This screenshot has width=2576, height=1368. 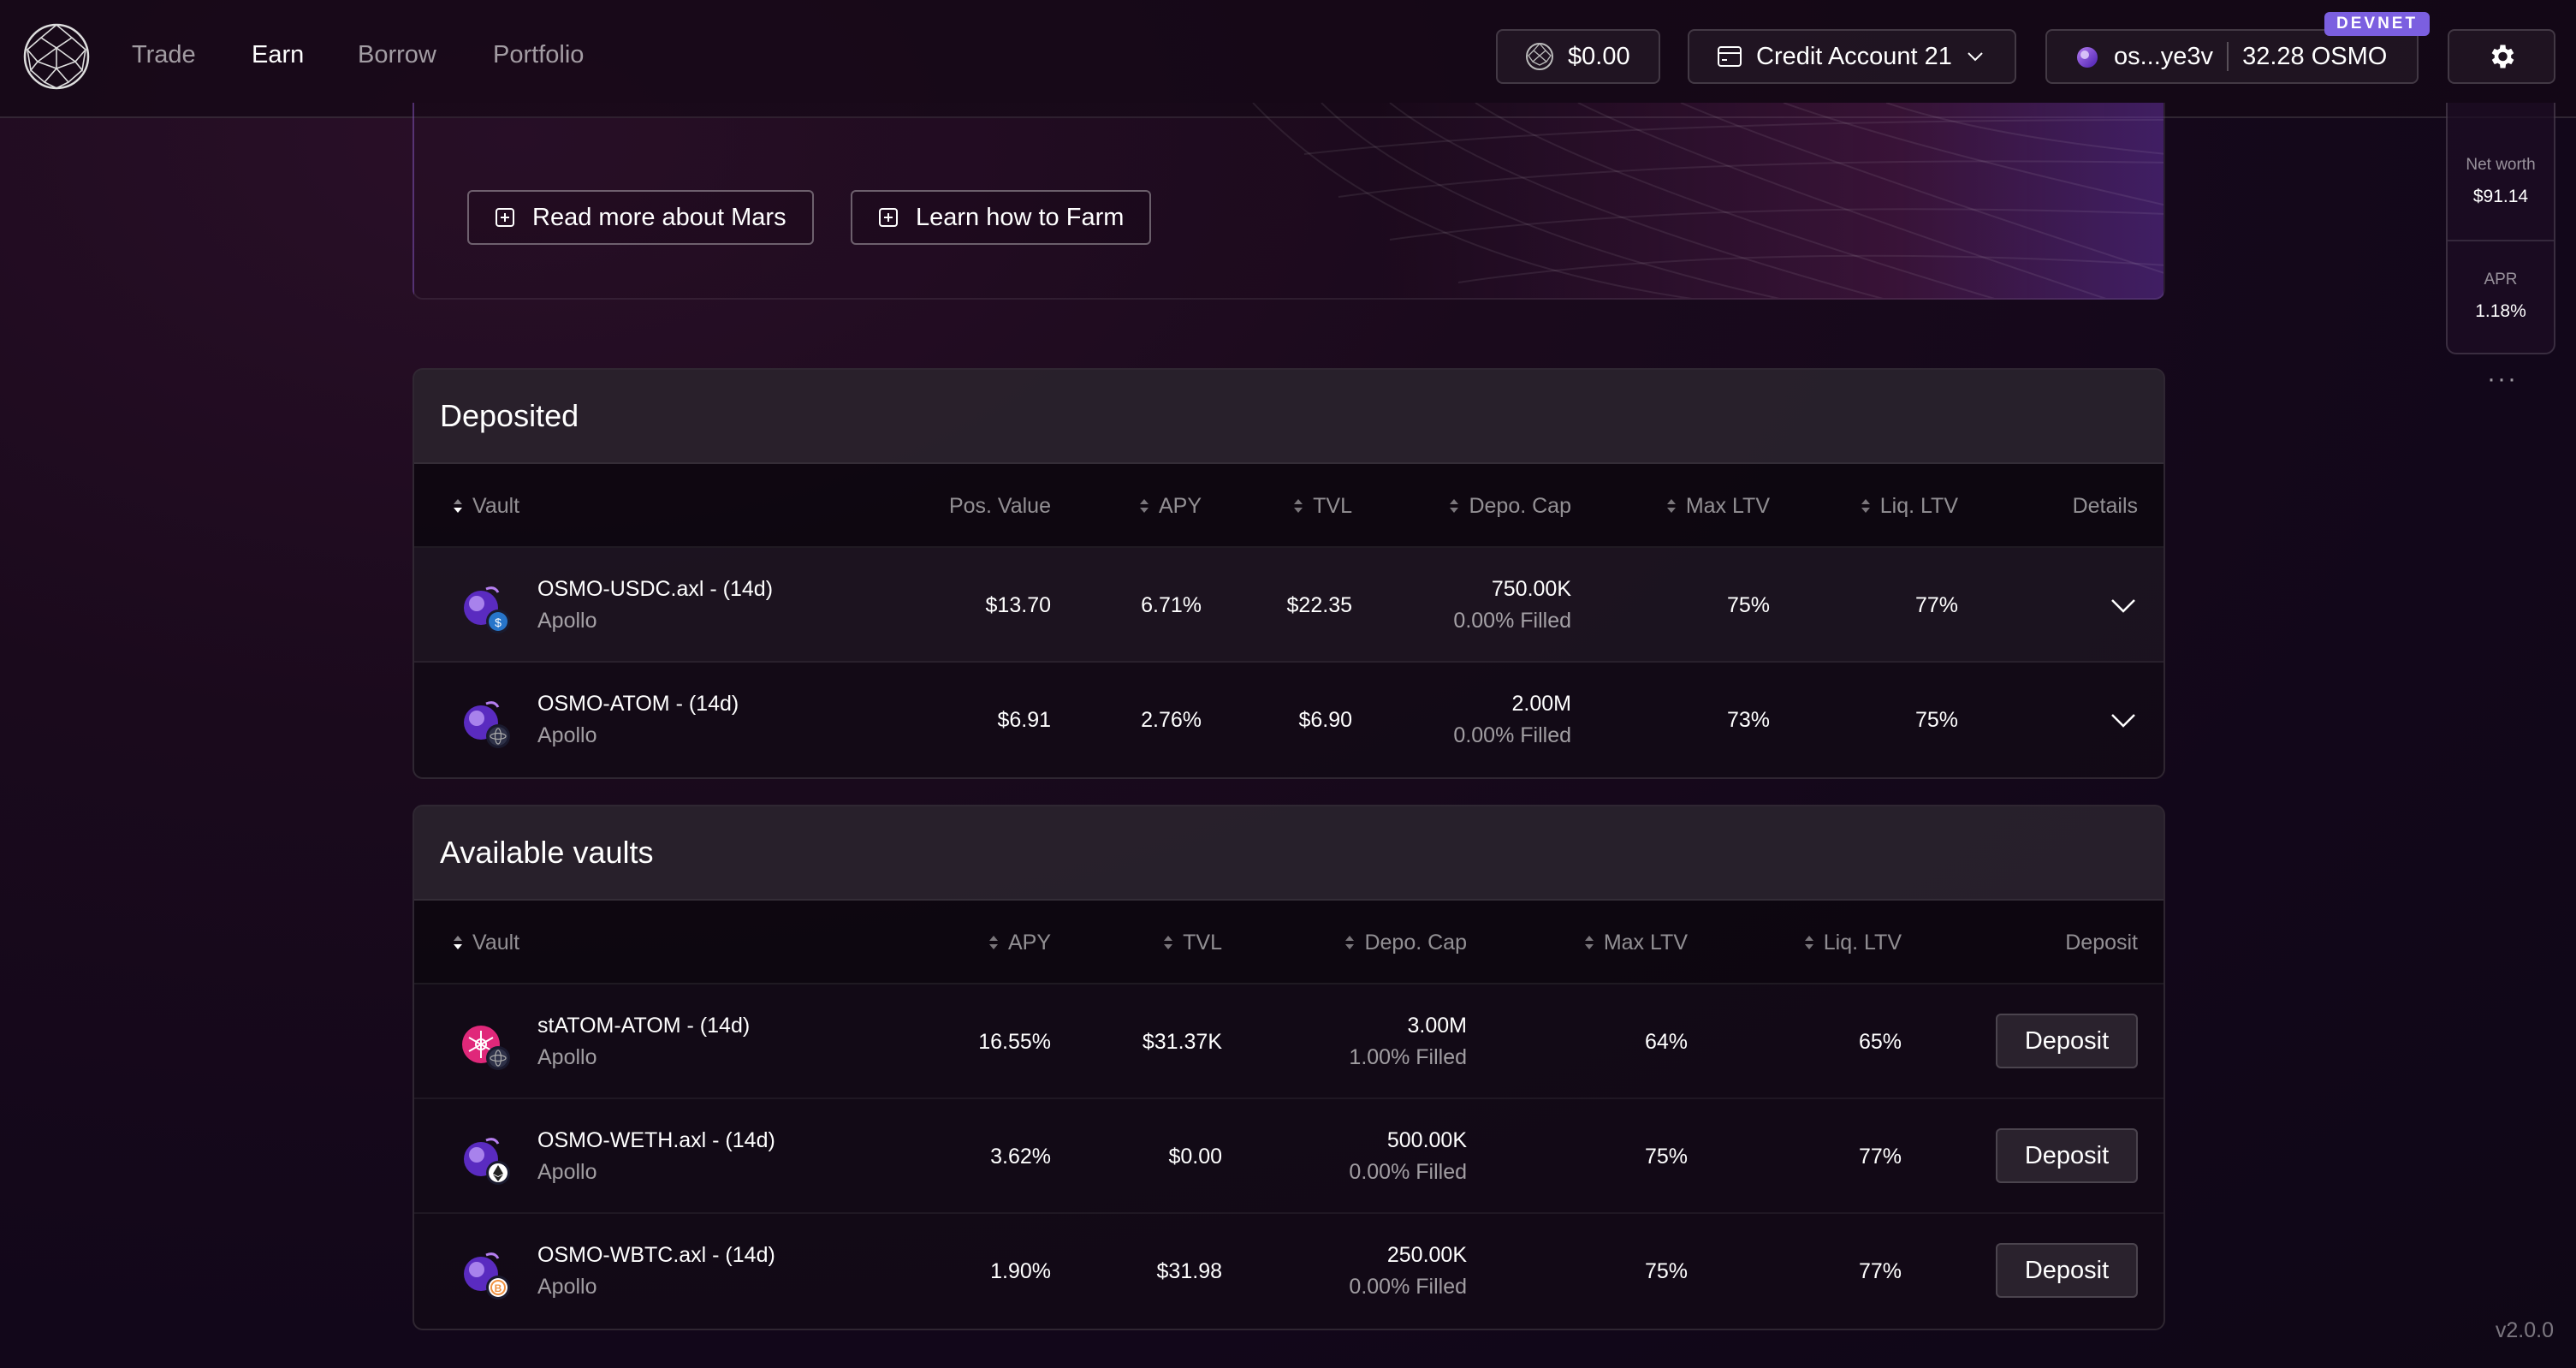 What do you see at coordinates (2501, 296) in the screenshot?
I see `apr-stat: APR 1.18%` at bounding box center [2501, 296].